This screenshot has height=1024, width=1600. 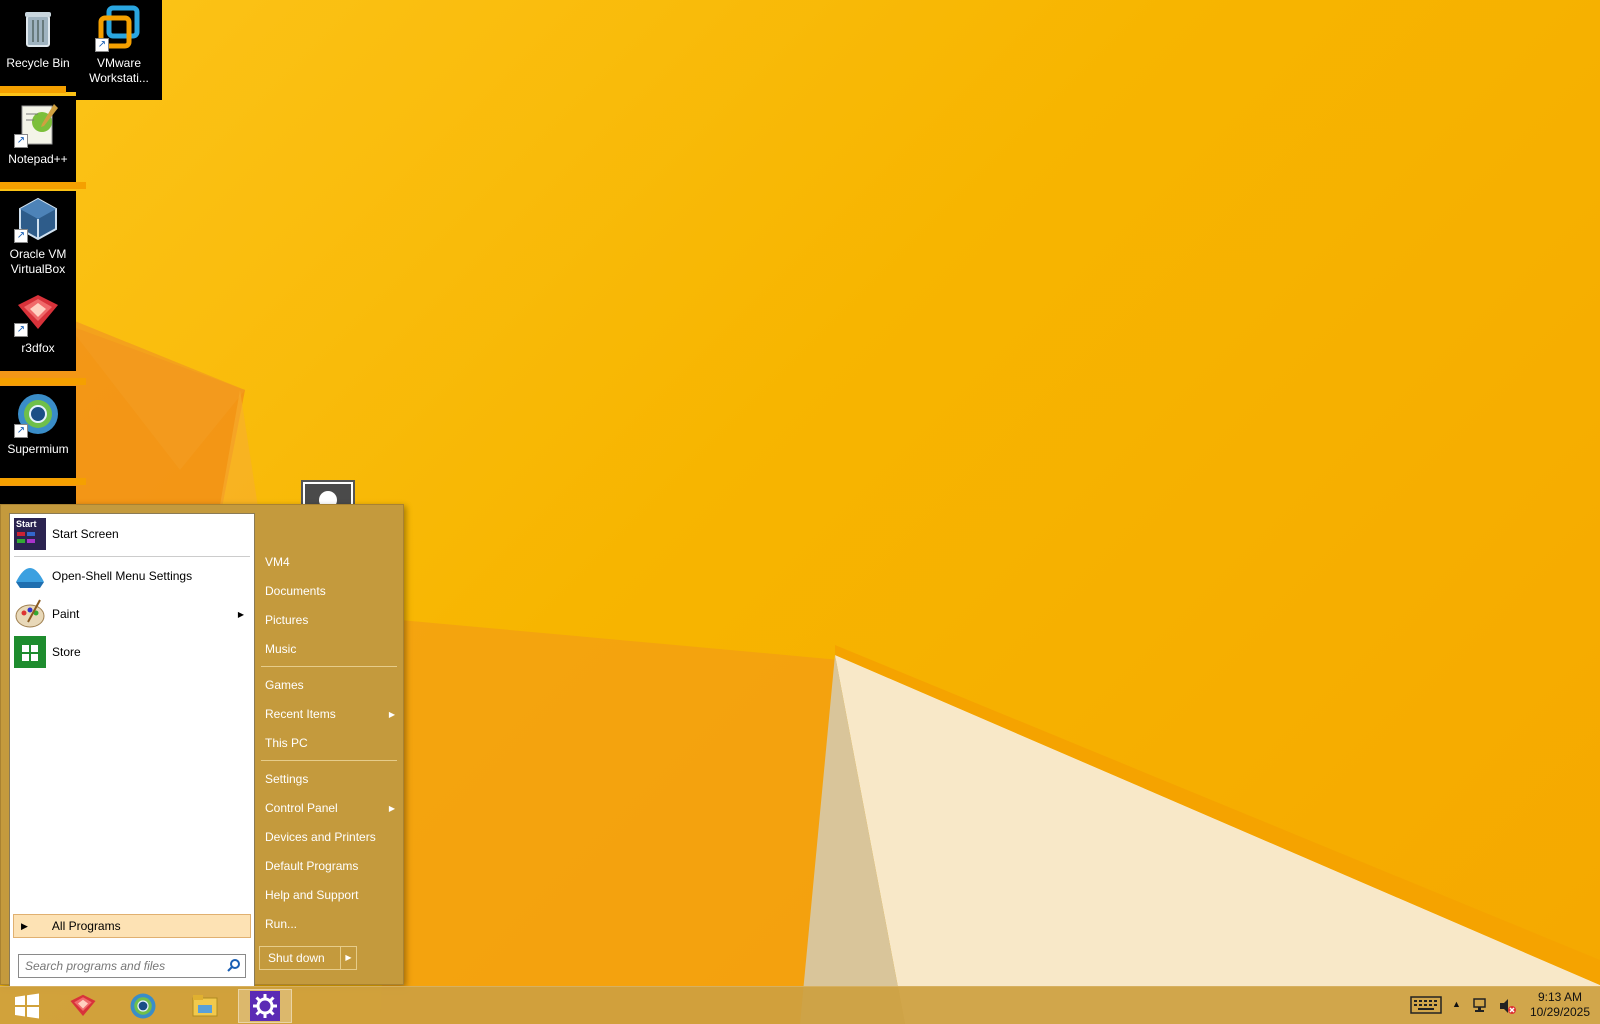 I want to click on place-label: Recent Items, so click(x=300, y=714).